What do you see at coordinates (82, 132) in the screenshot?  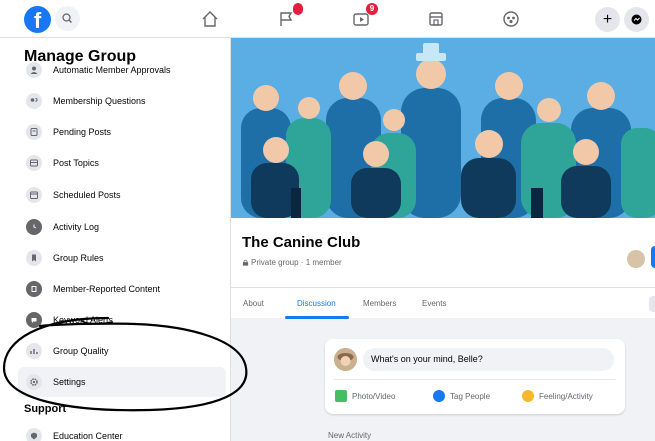 I see `sidebar-item-label: Pending Posts` at bounding box center [82, 132].